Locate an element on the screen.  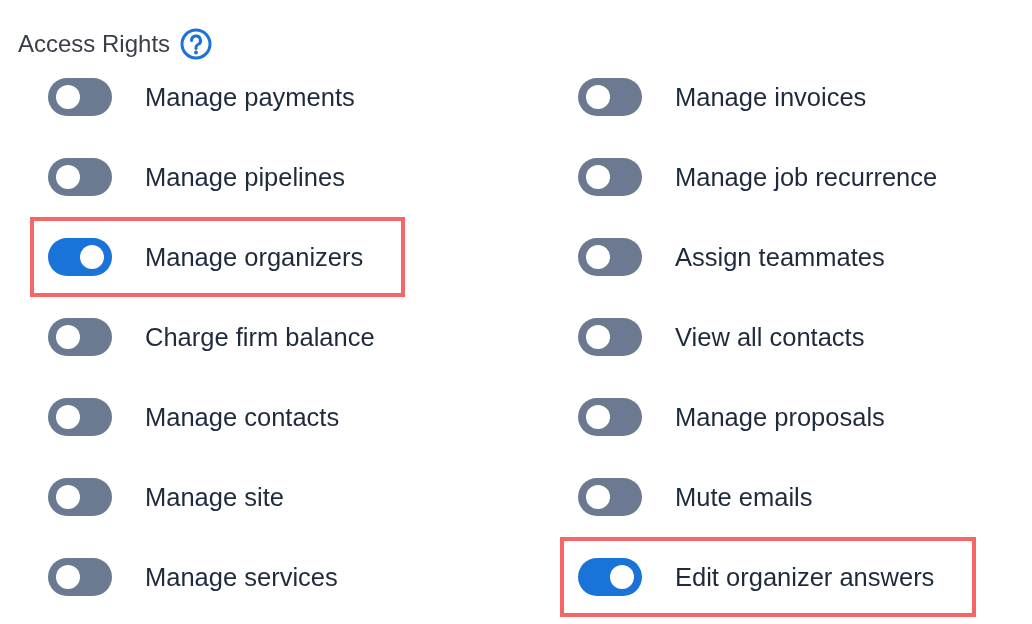
permission-label: Manage organizers is located at coordinates (254, 257).